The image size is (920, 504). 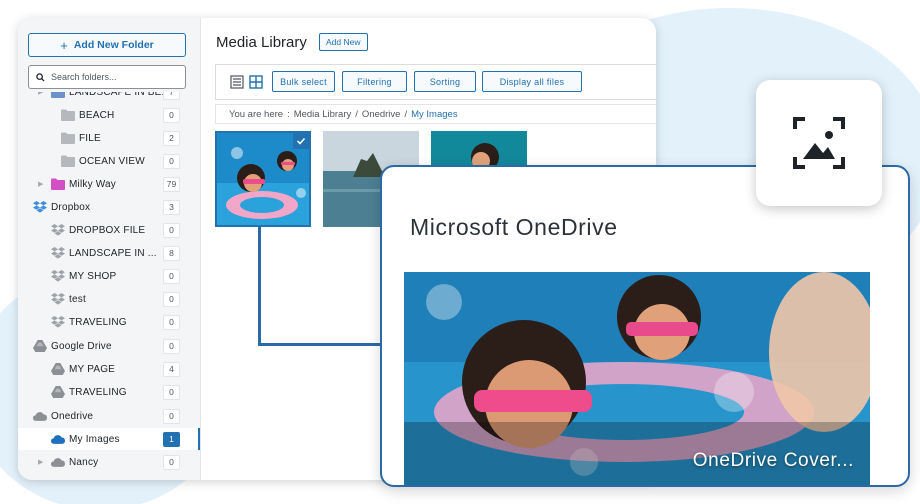 I want to click on bulk-select-button: Bulk select, so click(x=303, y=81).